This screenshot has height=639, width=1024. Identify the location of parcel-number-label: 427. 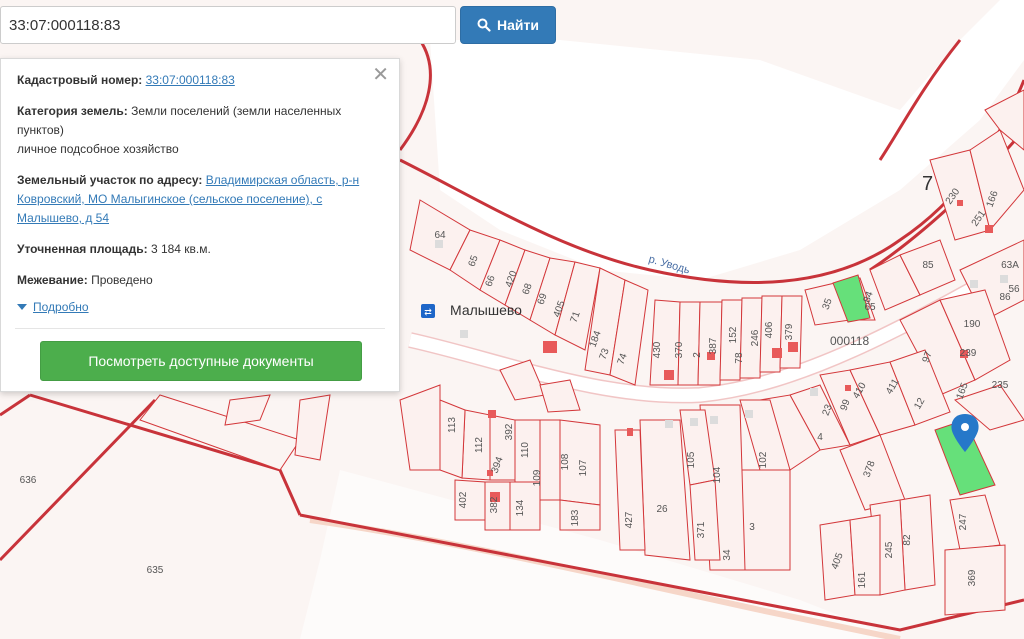
(629, 519).